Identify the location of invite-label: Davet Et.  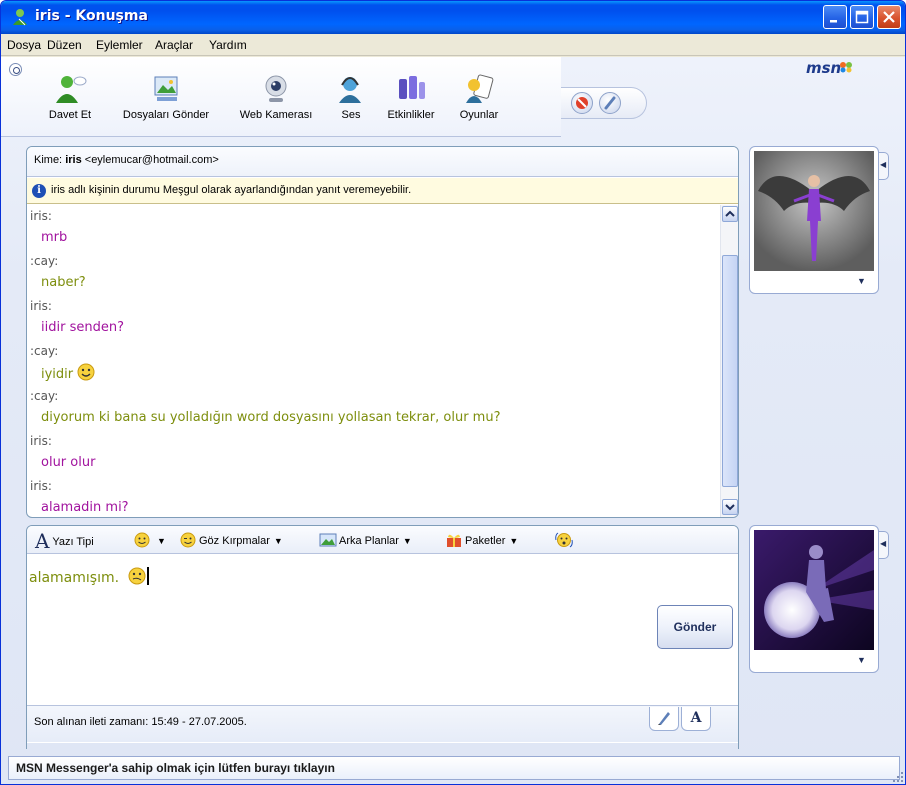
(70, 115).